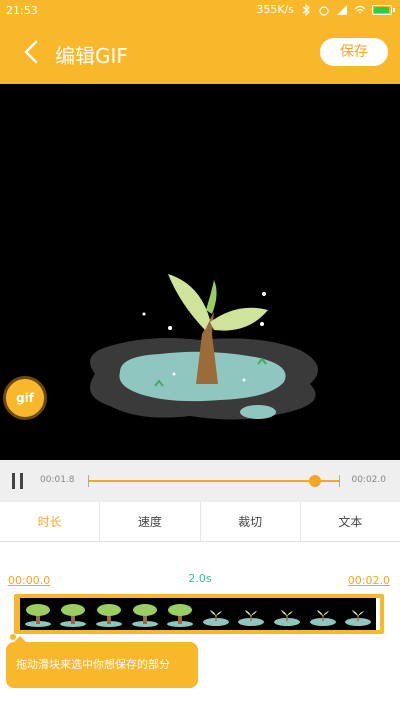  What do you see at coordinates (342, 9) in the screenshot?
I see `signal-icon` at bounding box center [342, 9].